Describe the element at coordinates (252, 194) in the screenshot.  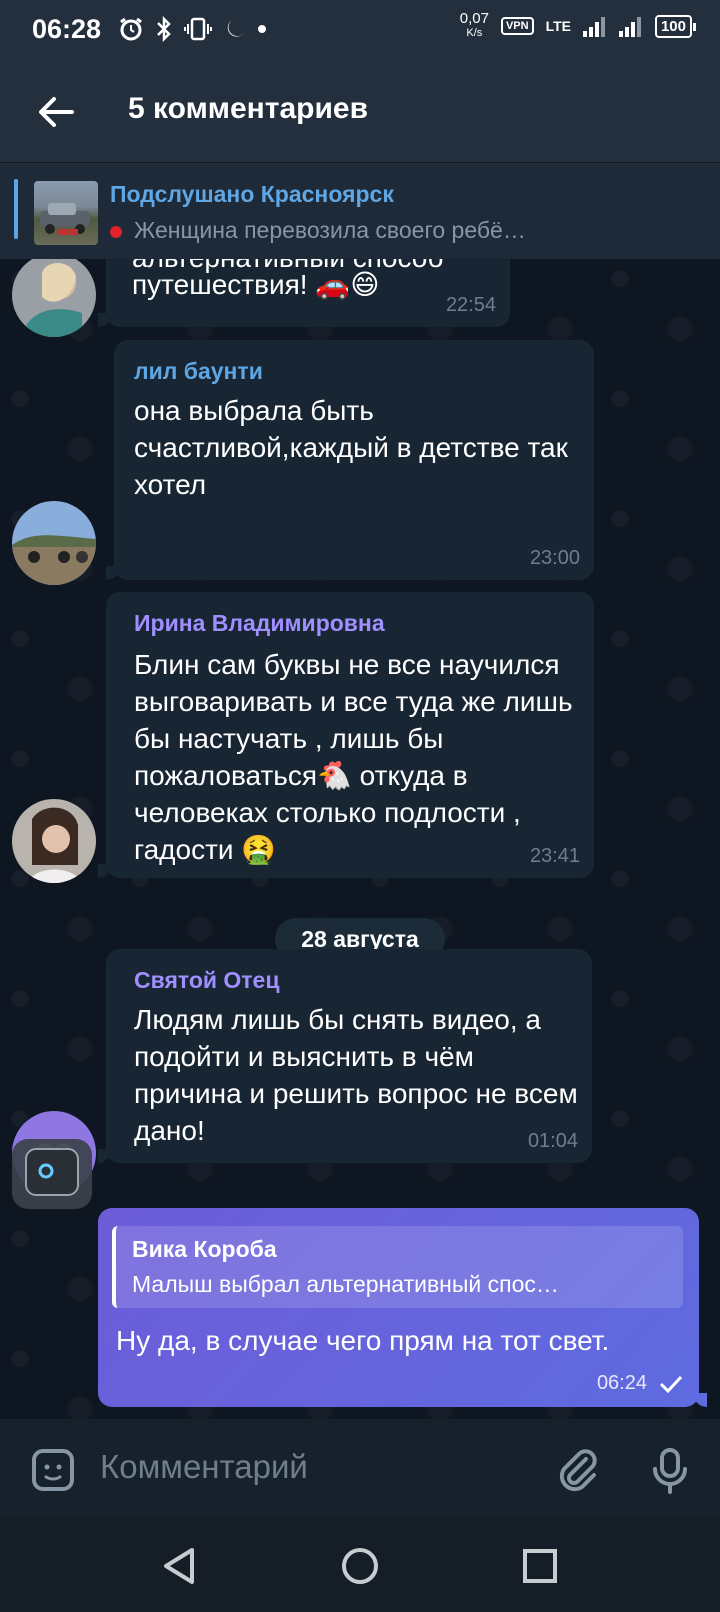
I see `channel-name: Подслушано Красноярск` at that location.